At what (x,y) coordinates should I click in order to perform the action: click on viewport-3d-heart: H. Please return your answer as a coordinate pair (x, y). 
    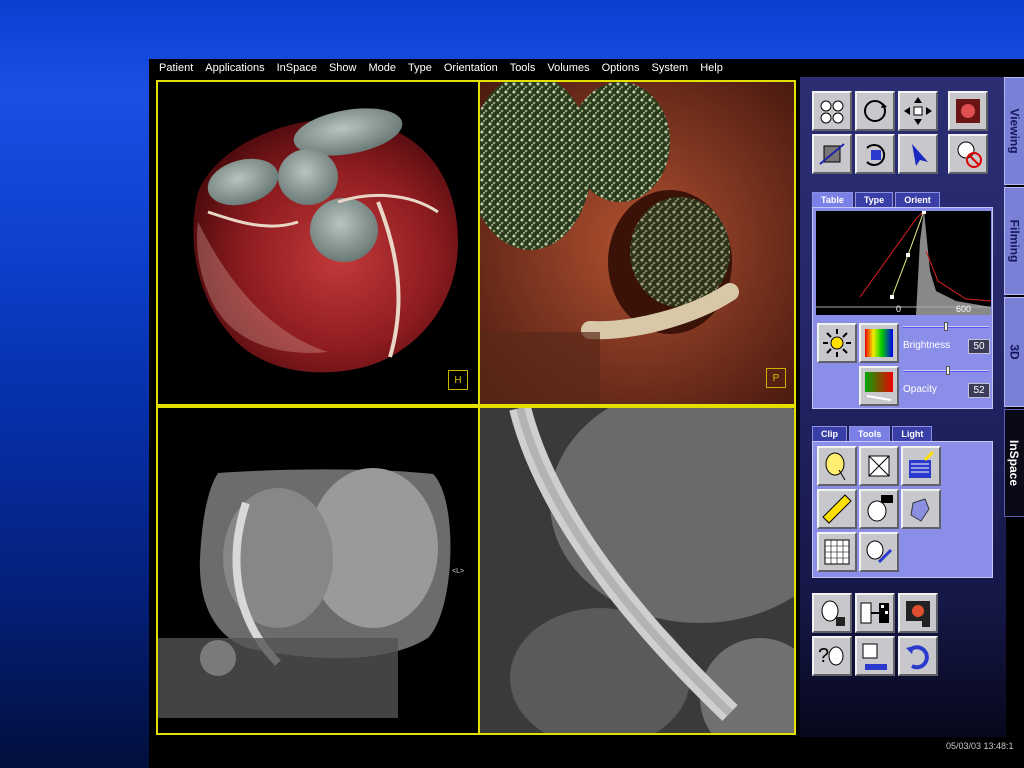
    Looking at the image, I should click on (318, 243).